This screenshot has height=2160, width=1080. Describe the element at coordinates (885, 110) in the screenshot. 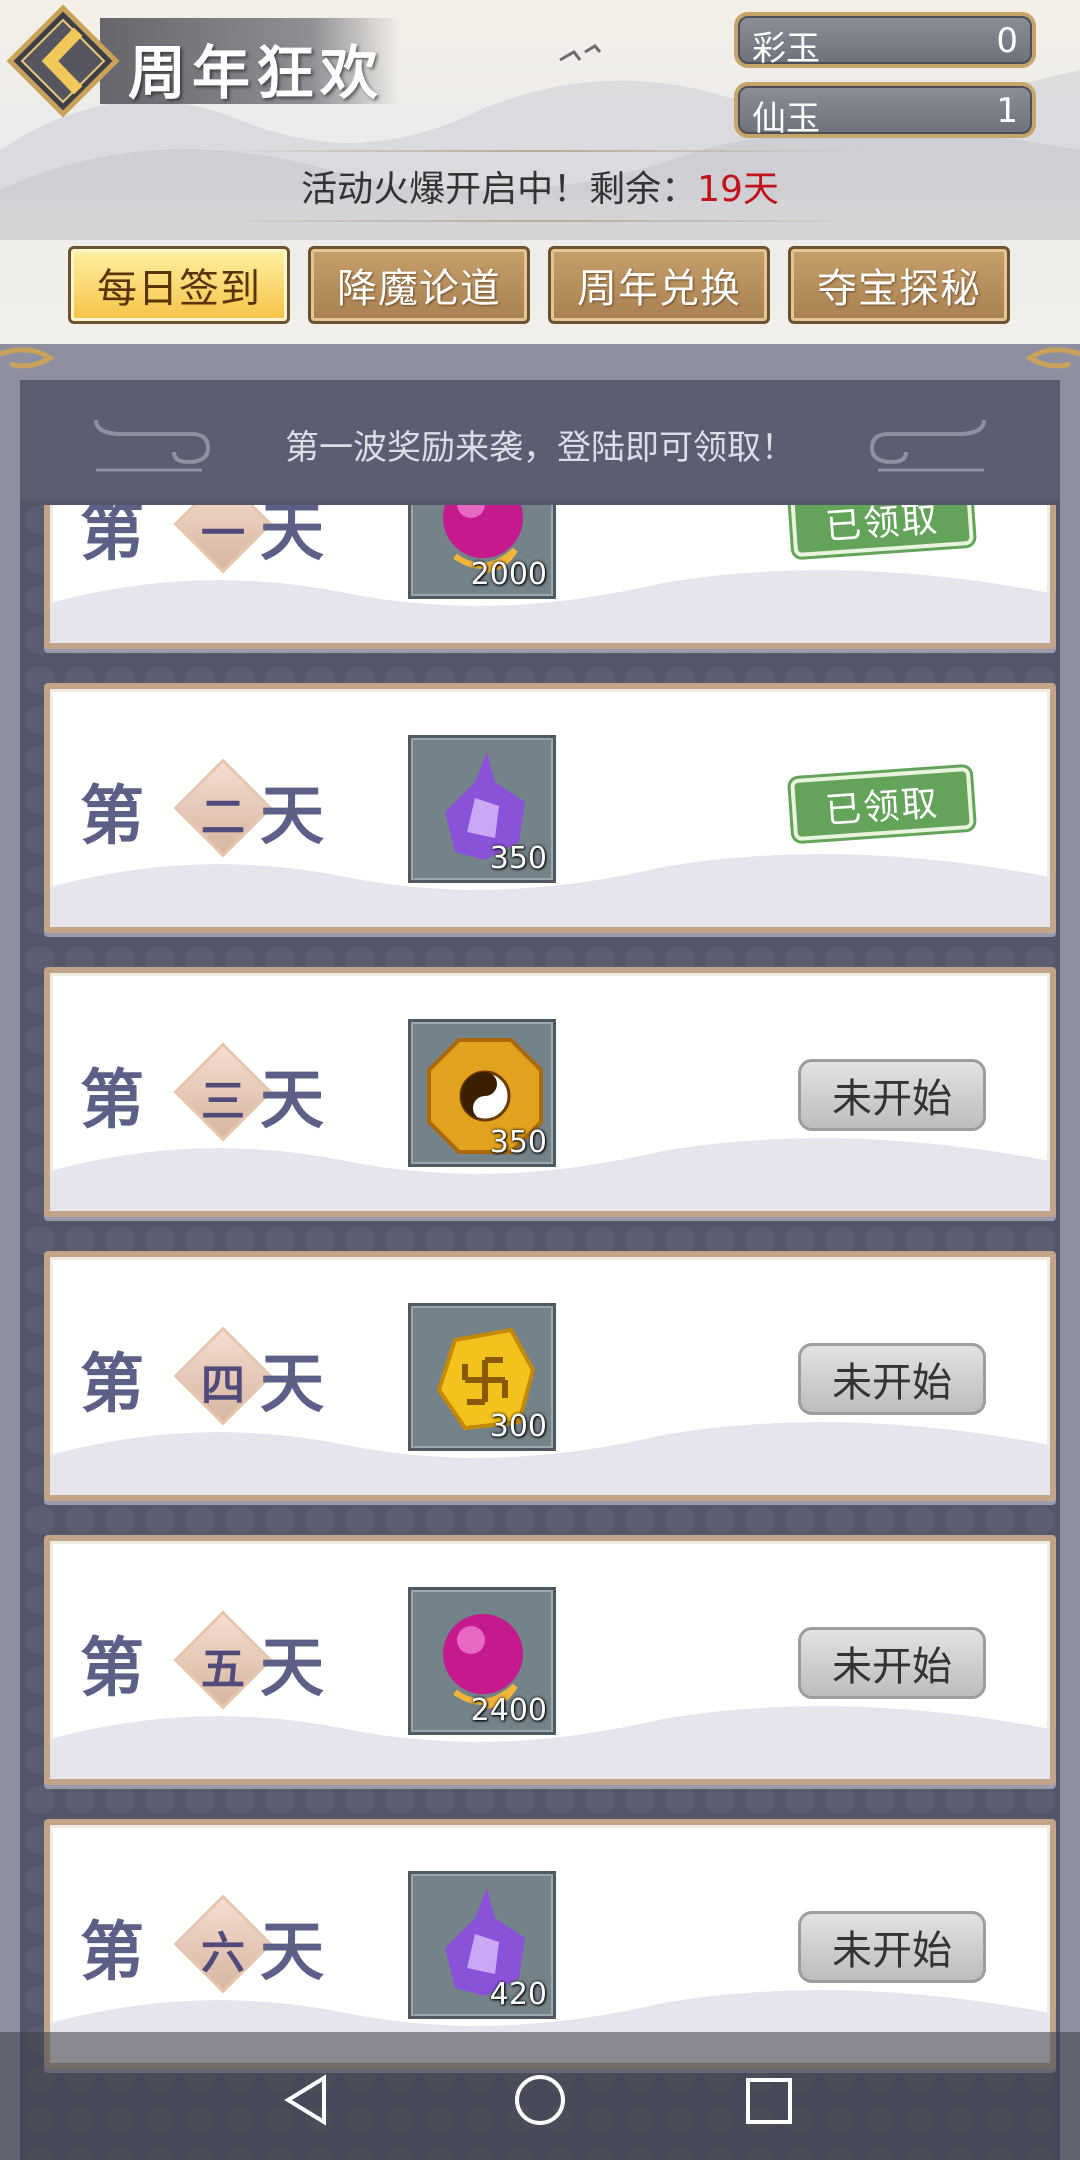

I see `currency-xianyu: 仙玉 1` at that location.